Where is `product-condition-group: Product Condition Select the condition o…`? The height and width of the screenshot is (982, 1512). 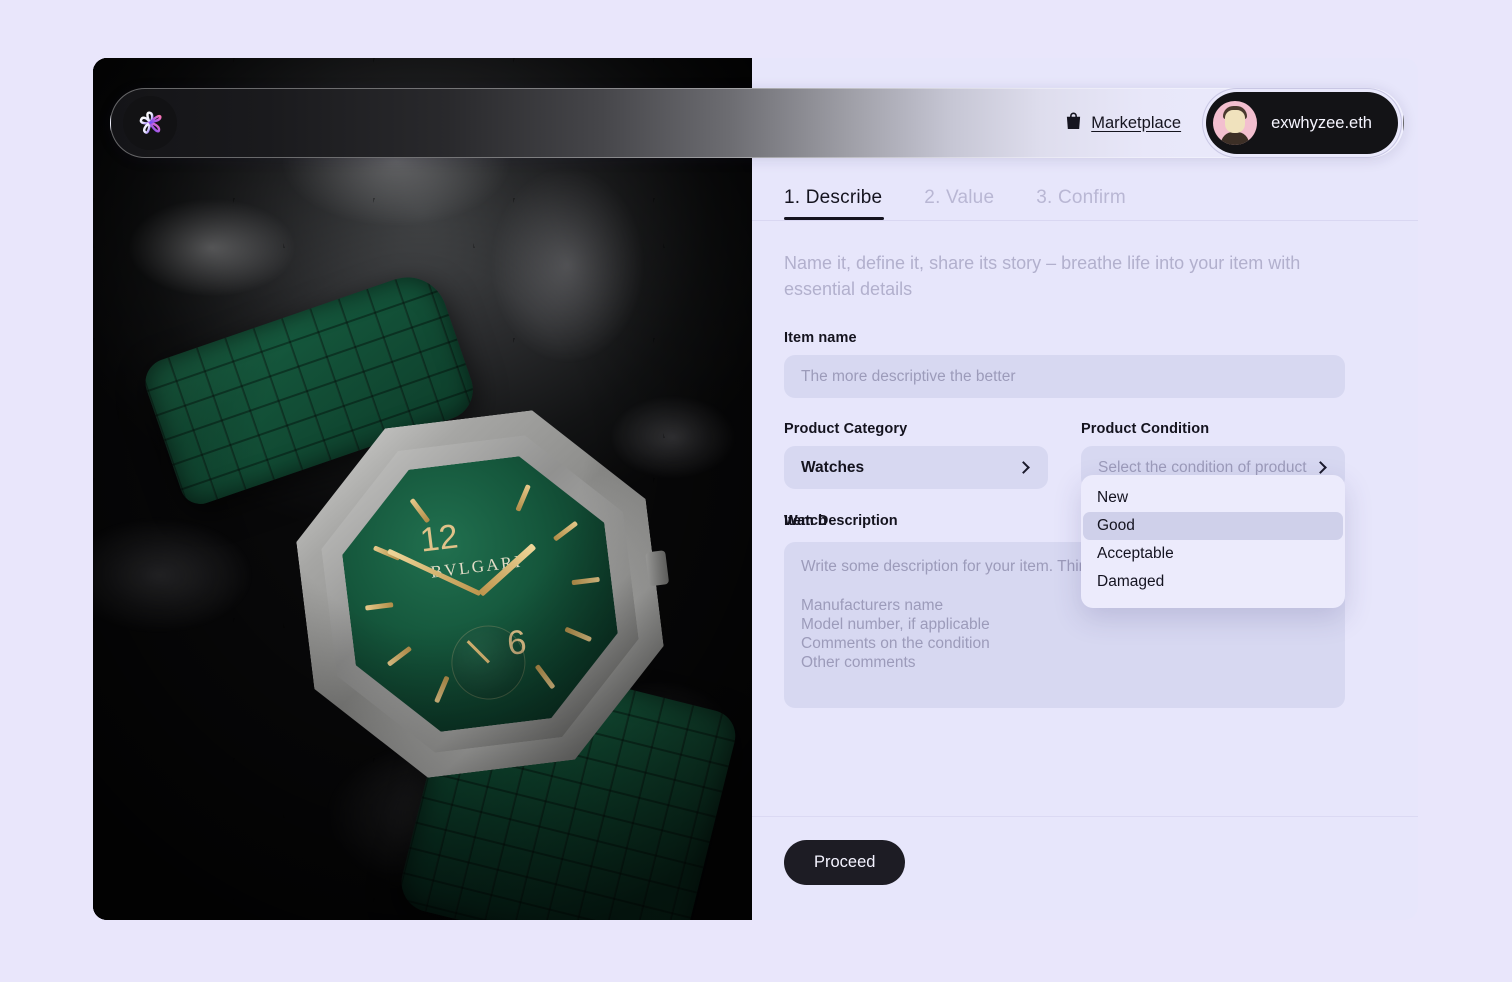 product-condition-group: Product Condition Select the condition o… is located at coordinates (1213, 515).